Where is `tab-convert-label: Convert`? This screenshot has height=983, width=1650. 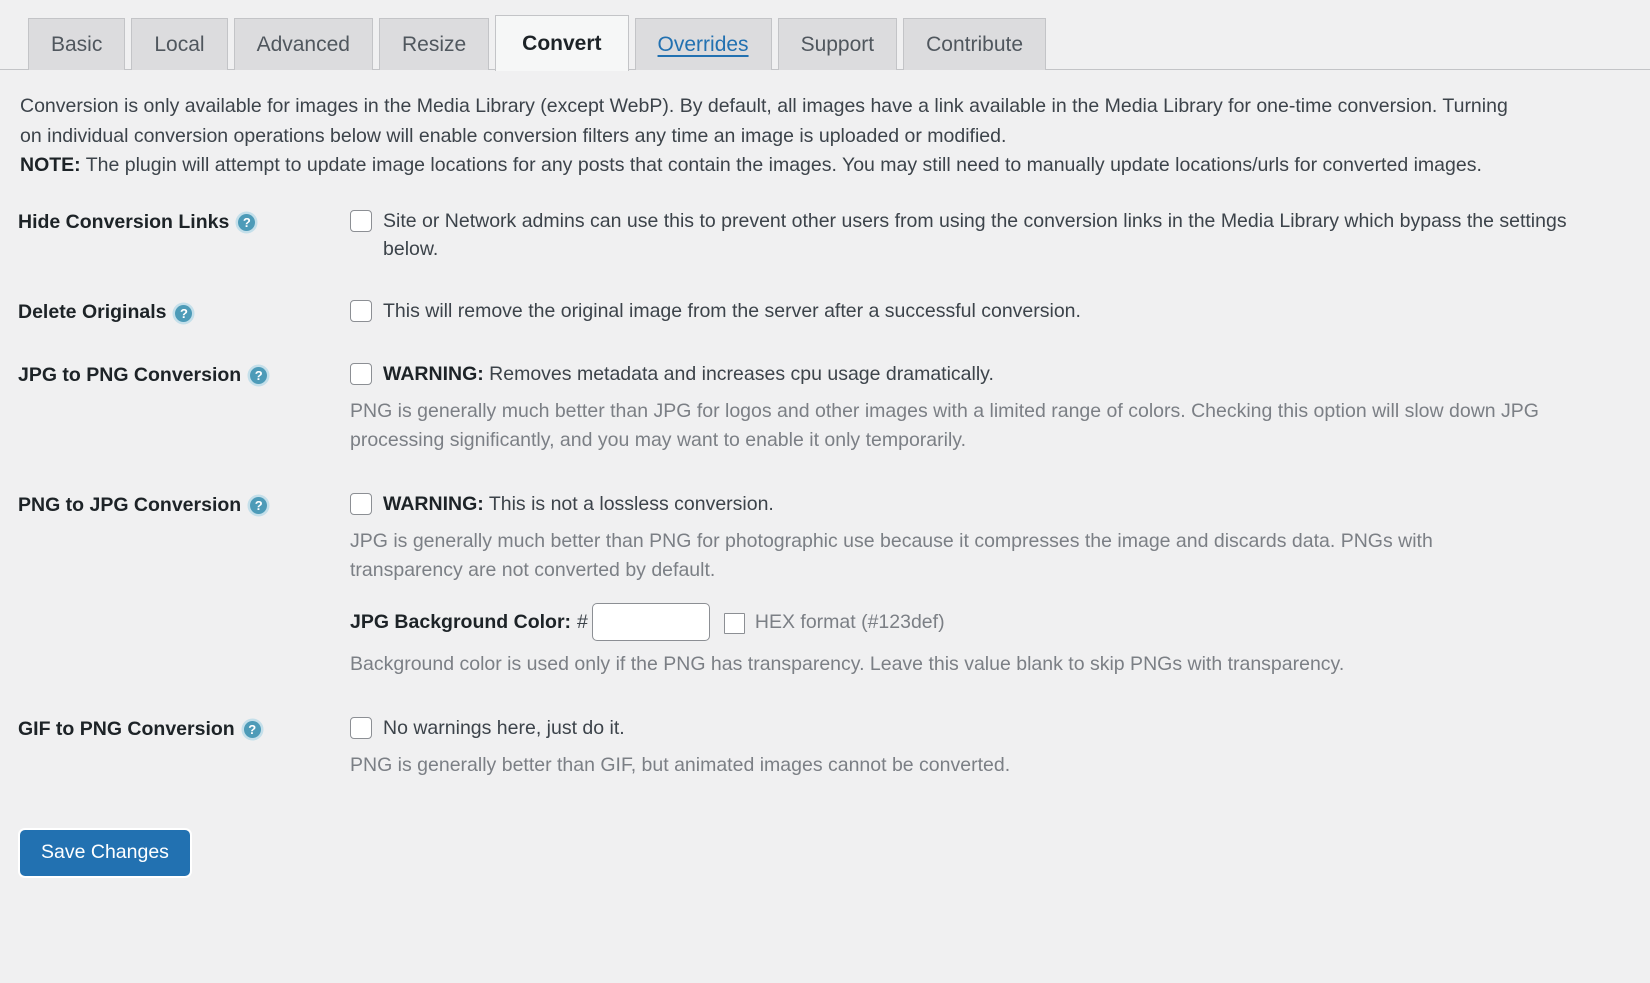 tab-convert-label: Convert is located at coordinates (562, 43).